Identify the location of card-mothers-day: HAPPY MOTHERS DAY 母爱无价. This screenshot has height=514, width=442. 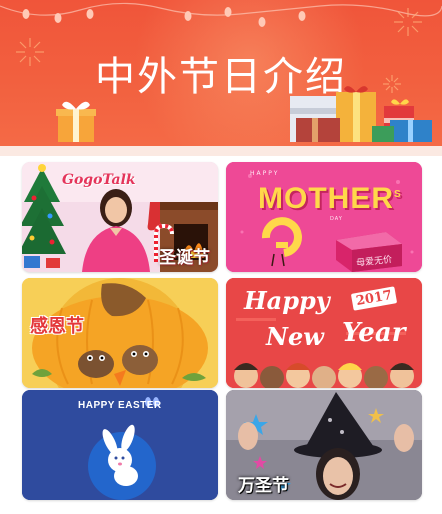
(324, 217).